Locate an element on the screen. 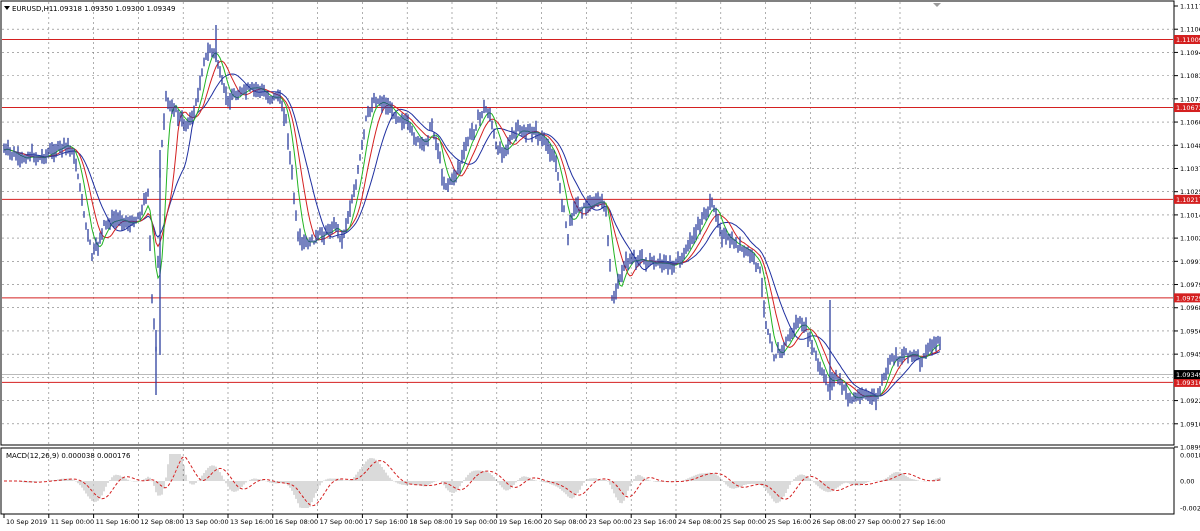  level-price-label: 1.09729 is located at coordinates (1188, 298).